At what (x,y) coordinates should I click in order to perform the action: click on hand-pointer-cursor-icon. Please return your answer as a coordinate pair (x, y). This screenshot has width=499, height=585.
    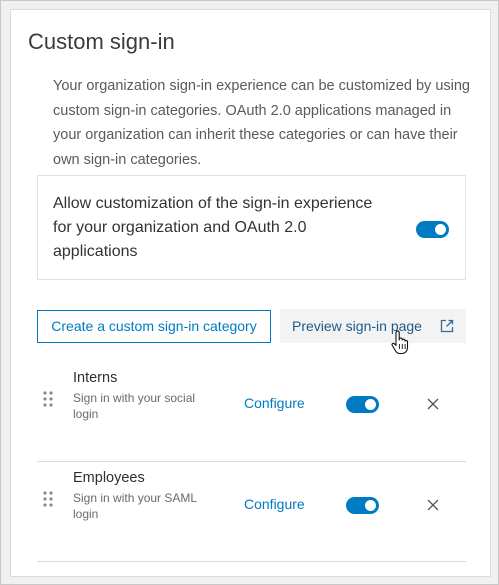
    Looking at the image, I should click on (400, 342).